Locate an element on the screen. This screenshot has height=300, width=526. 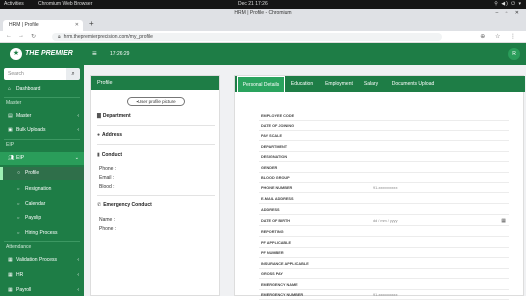
row-label: DATE OF JOINING is located at coordinates (278, 126).